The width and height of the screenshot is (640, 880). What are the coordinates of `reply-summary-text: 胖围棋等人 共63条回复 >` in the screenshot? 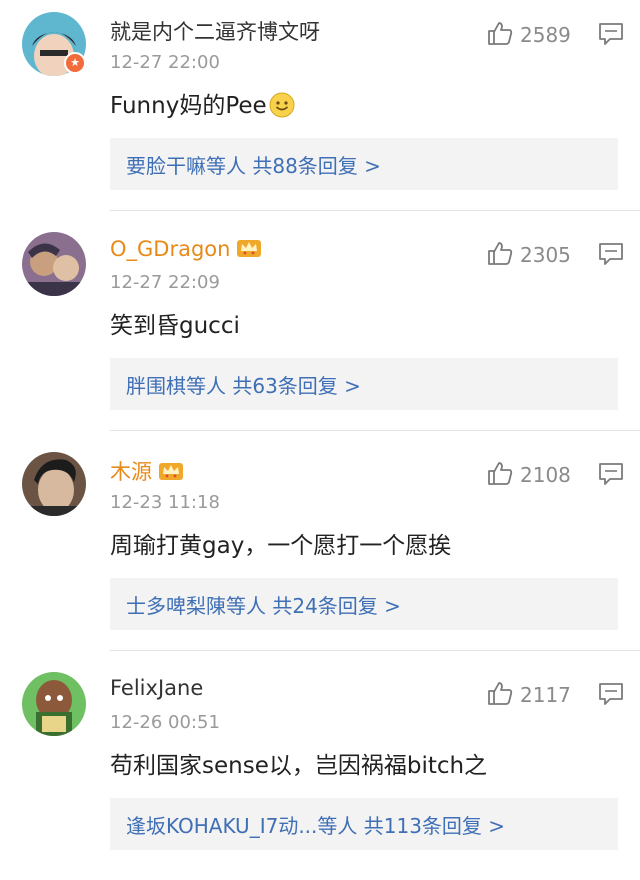 It's located at (243, 384).